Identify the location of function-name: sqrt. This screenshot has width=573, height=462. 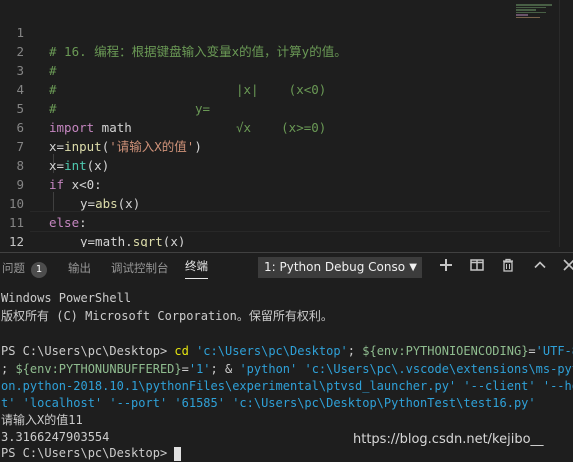
(147, 240).